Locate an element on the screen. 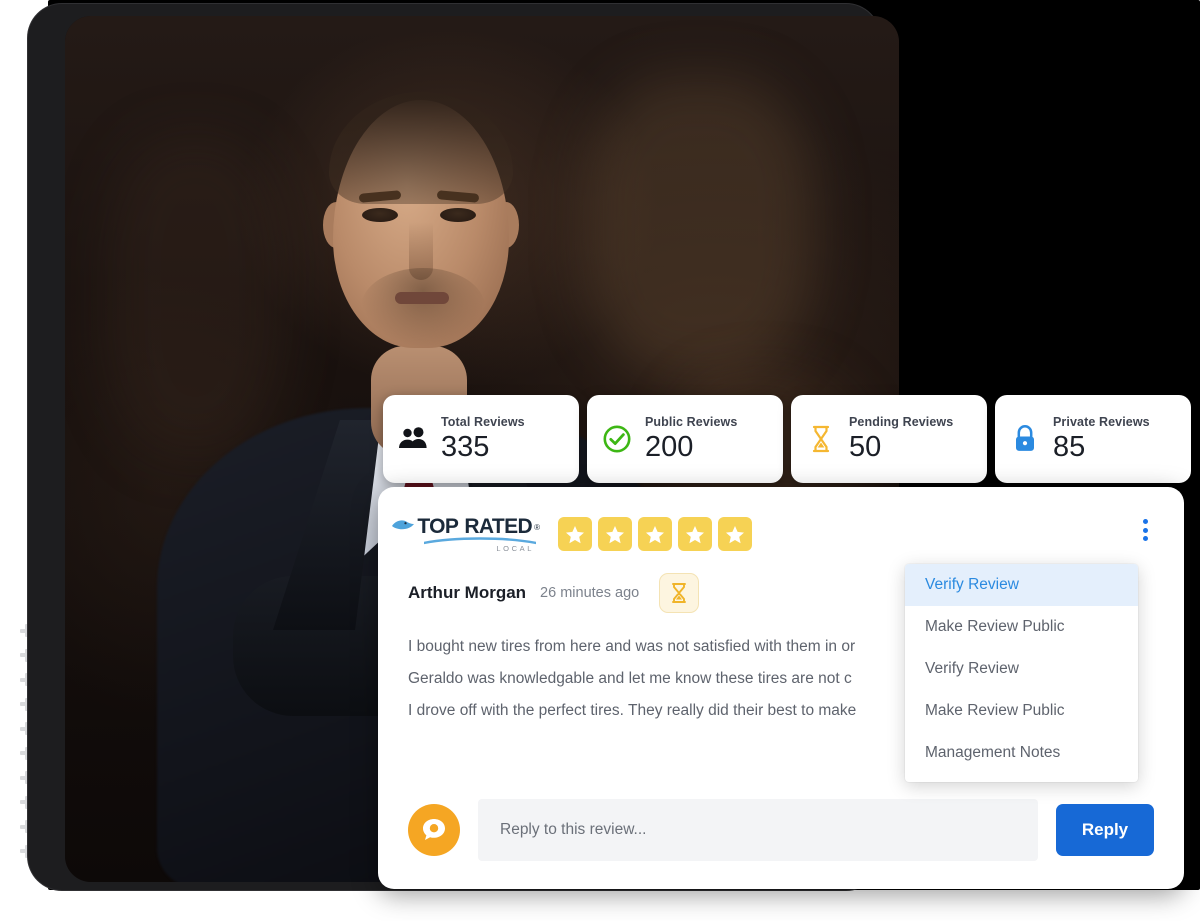 Image resolution: width=1200 pixels, height=921 pixels. hair is located at coordinates (421, 148).